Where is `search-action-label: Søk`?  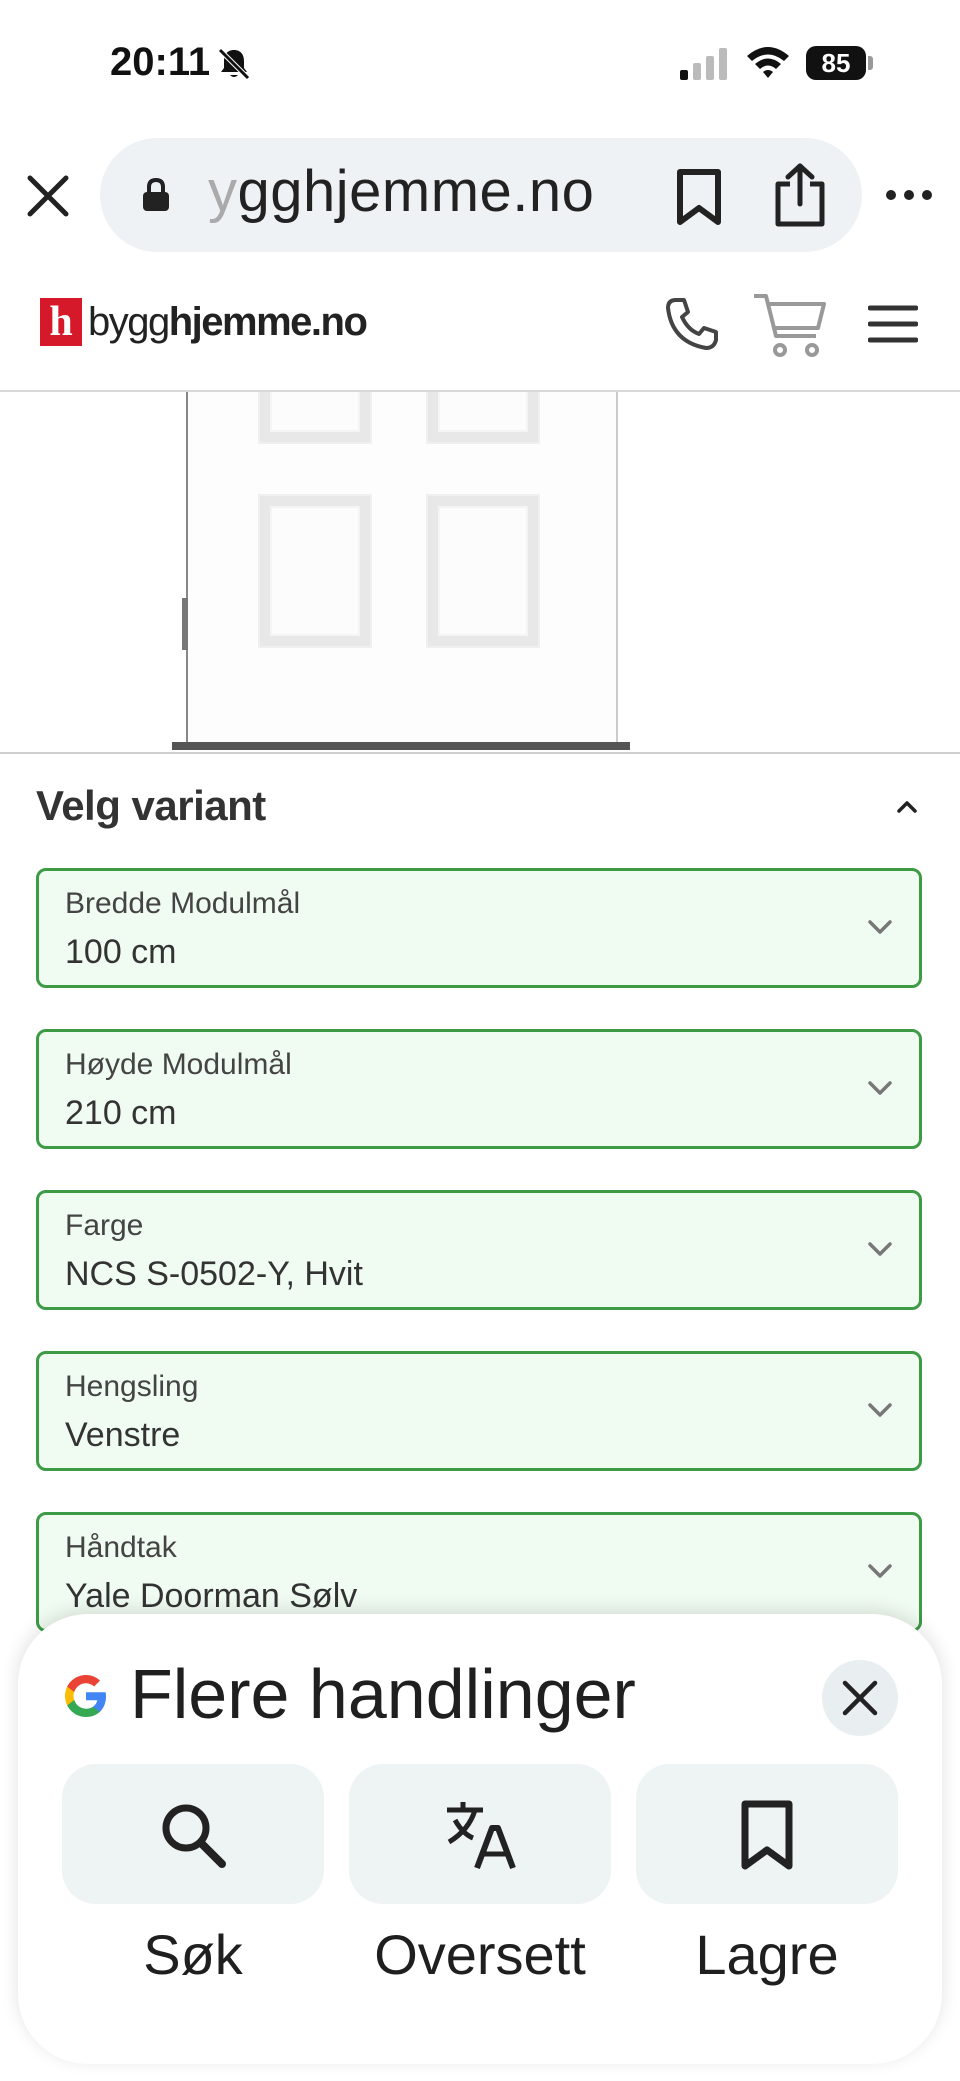 search-action-label: Søk is located at coordinates (193, 1954).